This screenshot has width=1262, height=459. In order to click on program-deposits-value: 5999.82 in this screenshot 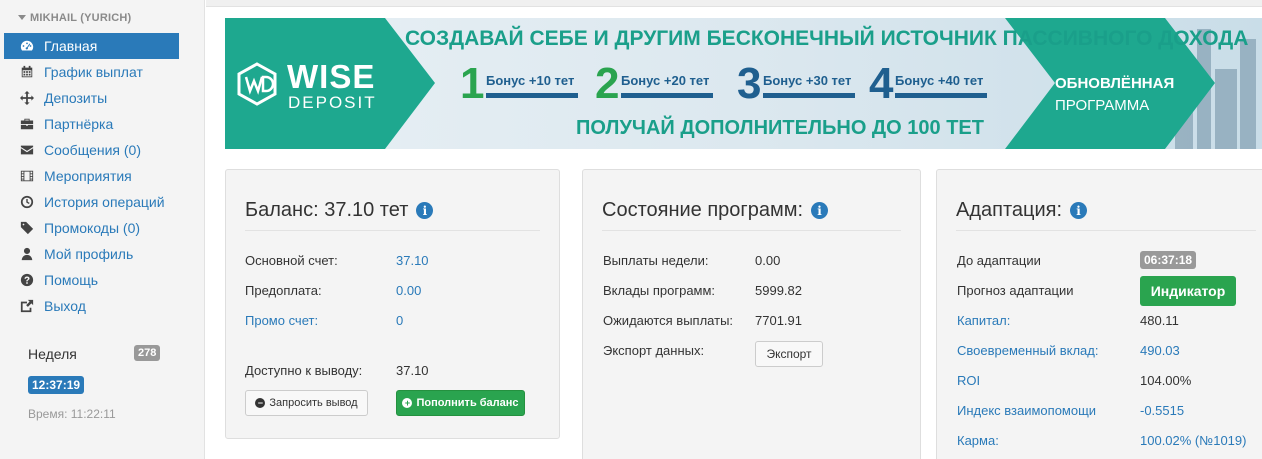, I will do `click(778, 290)`.